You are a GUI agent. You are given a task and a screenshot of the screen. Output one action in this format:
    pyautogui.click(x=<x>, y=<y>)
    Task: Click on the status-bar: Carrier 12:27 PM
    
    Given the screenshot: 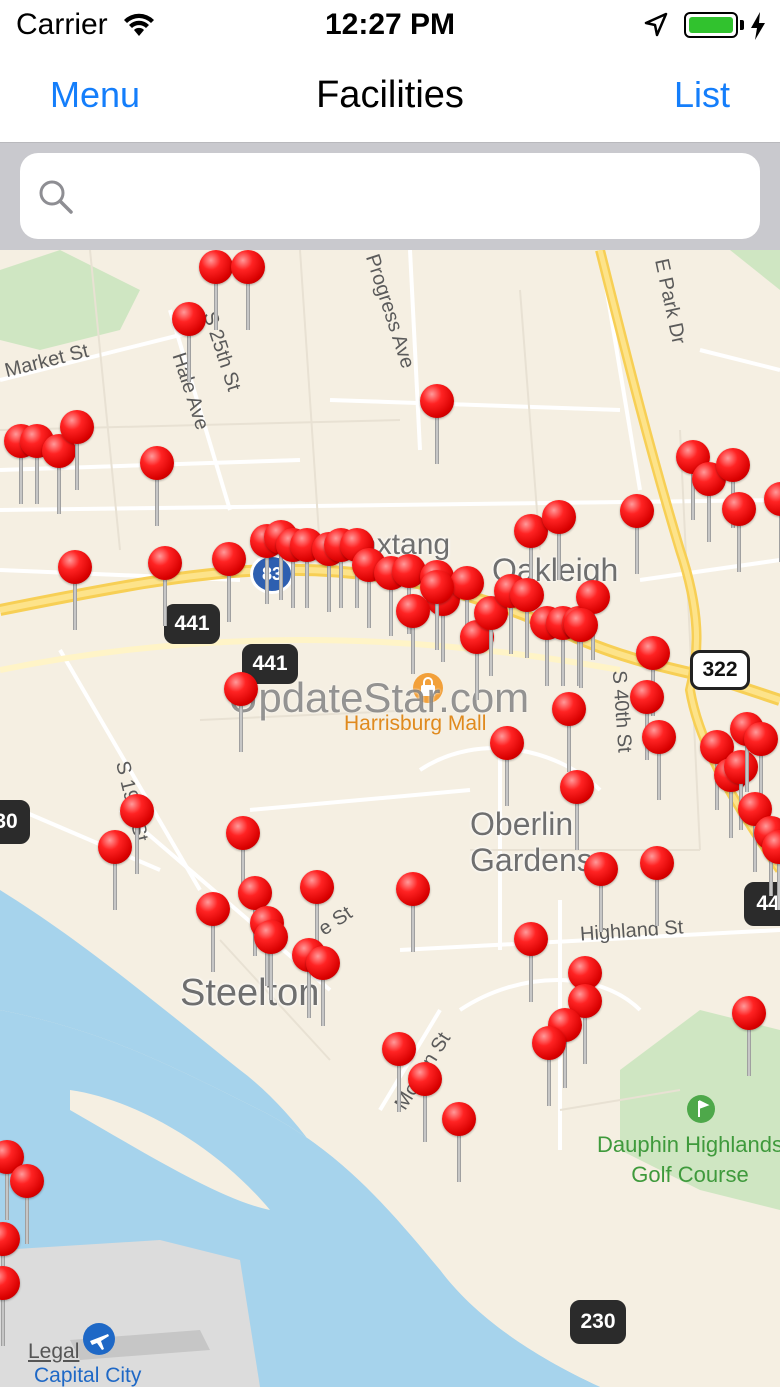 What is the action you would take?
    pyautogui.click(x=390, y=27)
    